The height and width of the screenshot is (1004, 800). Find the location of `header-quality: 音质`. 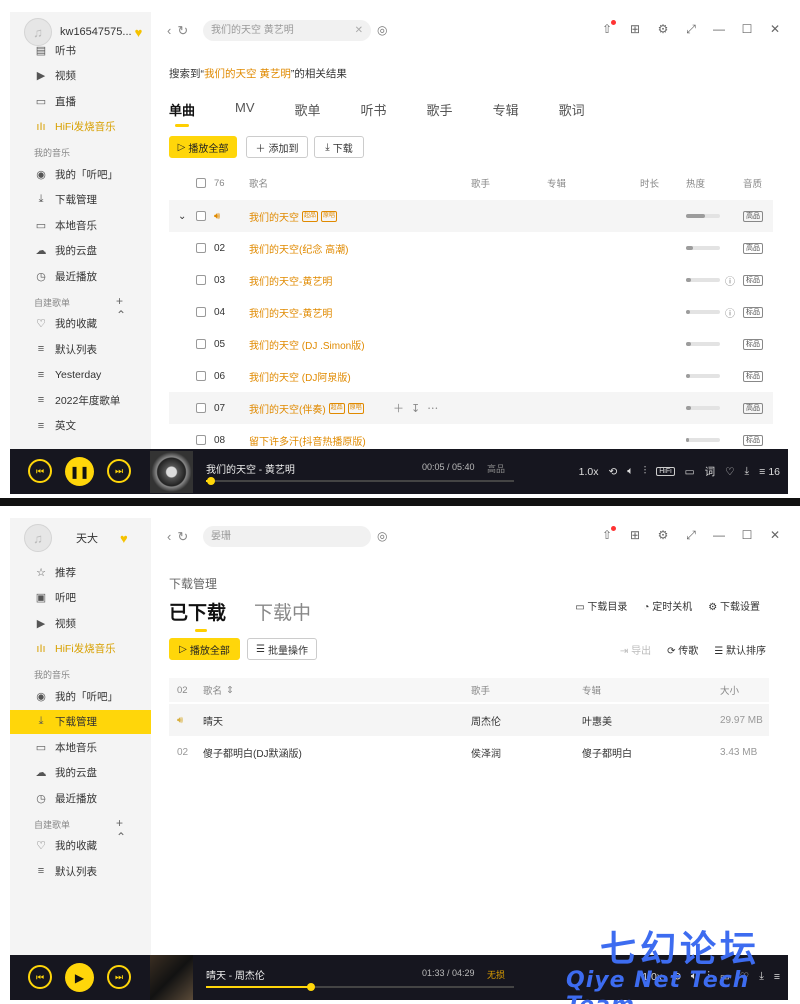

header-quality: 音质 is located at coordinates (752, 183).